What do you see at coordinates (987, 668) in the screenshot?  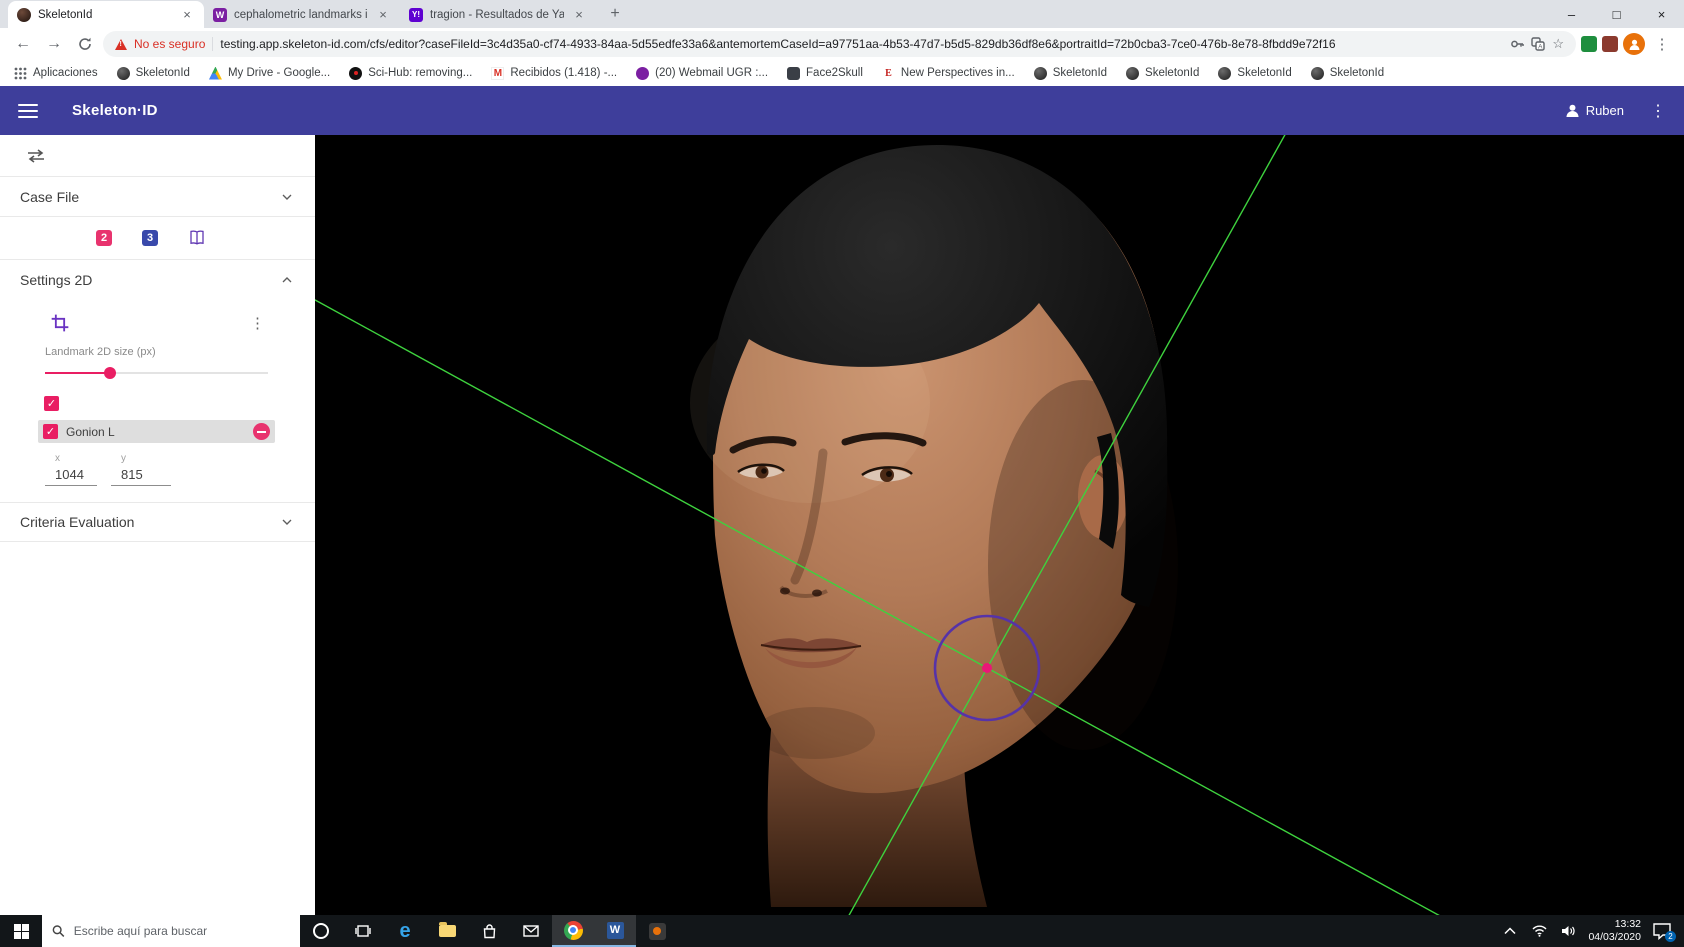 I see `landmark-point-gonion` at bounding box center [987, 668].